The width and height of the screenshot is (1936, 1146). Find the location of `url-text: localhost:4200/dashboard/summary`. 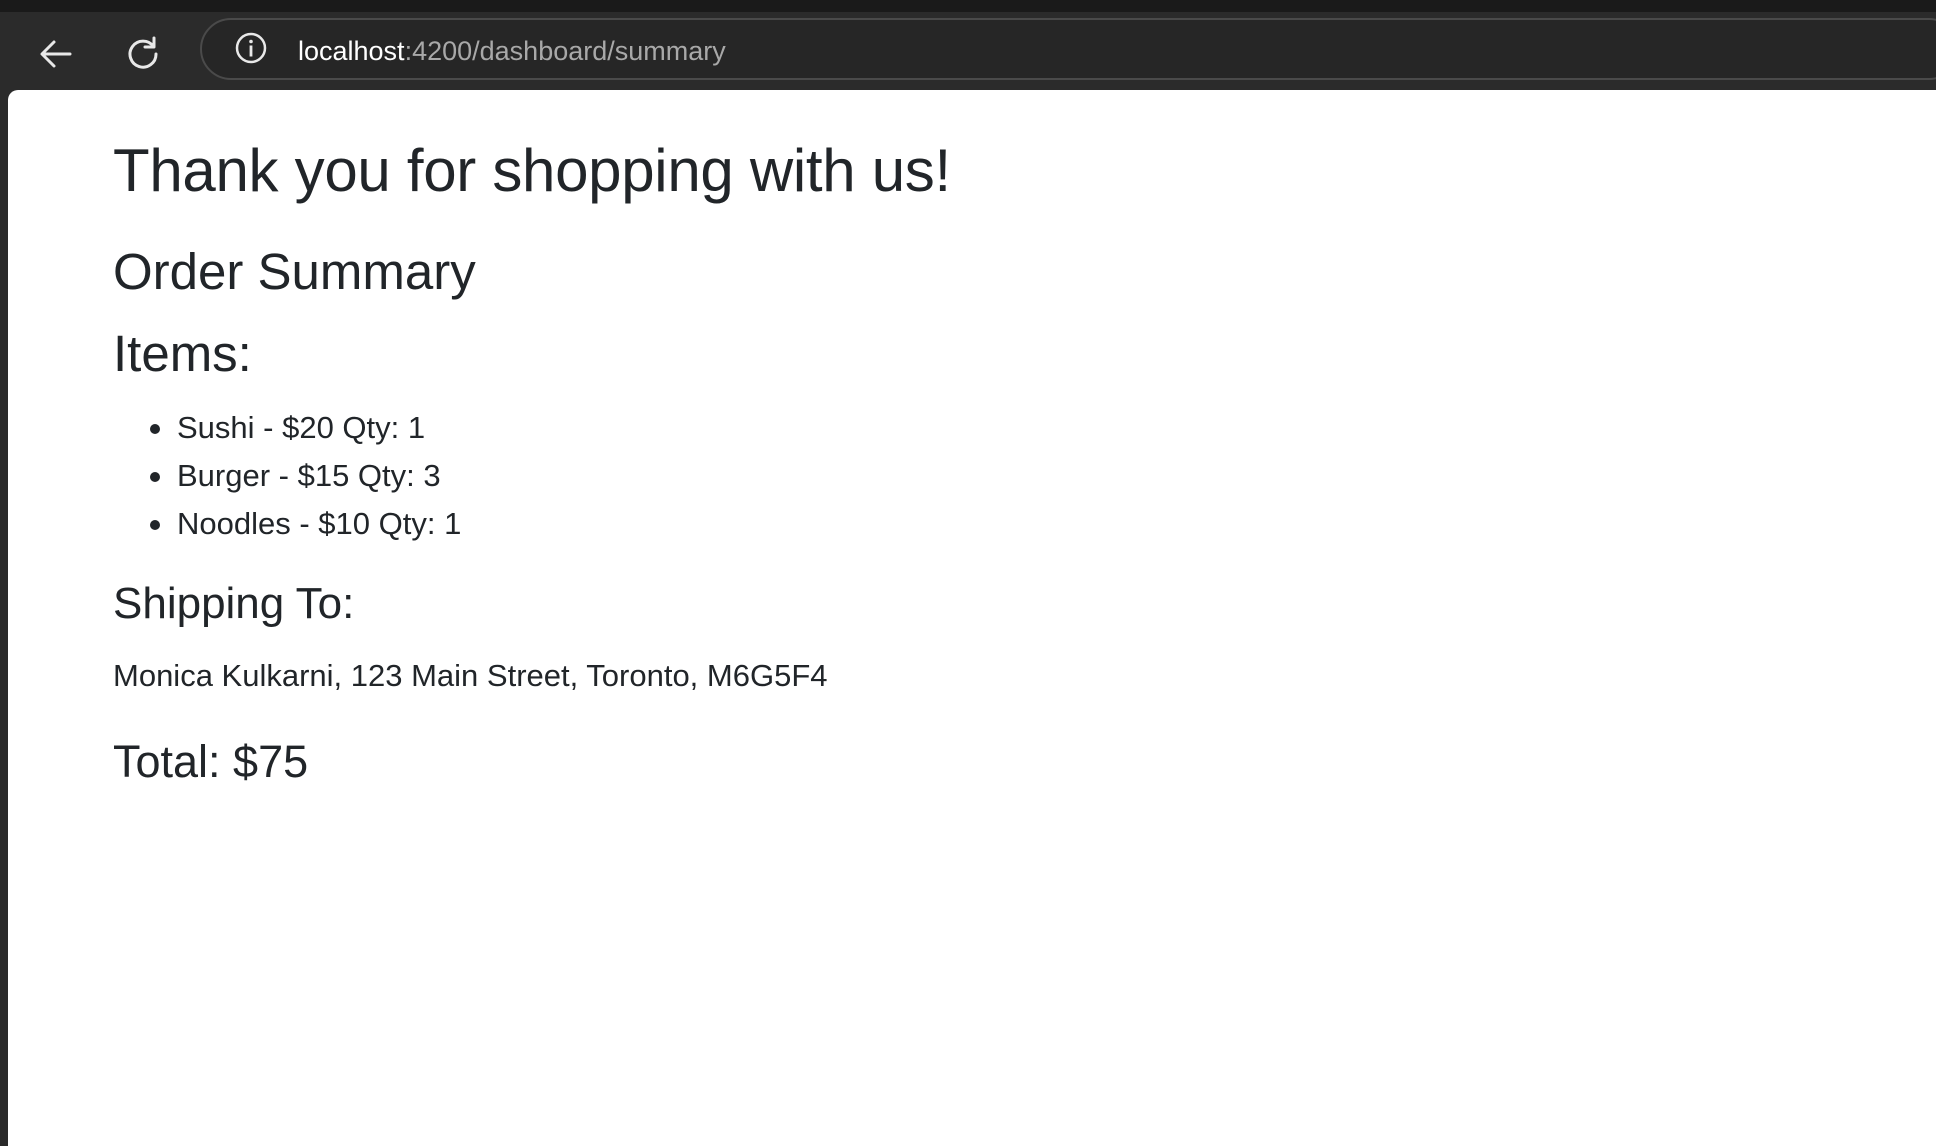

url-text: localhost:4200/dashboard/summary is located at coordinates (512, 51).